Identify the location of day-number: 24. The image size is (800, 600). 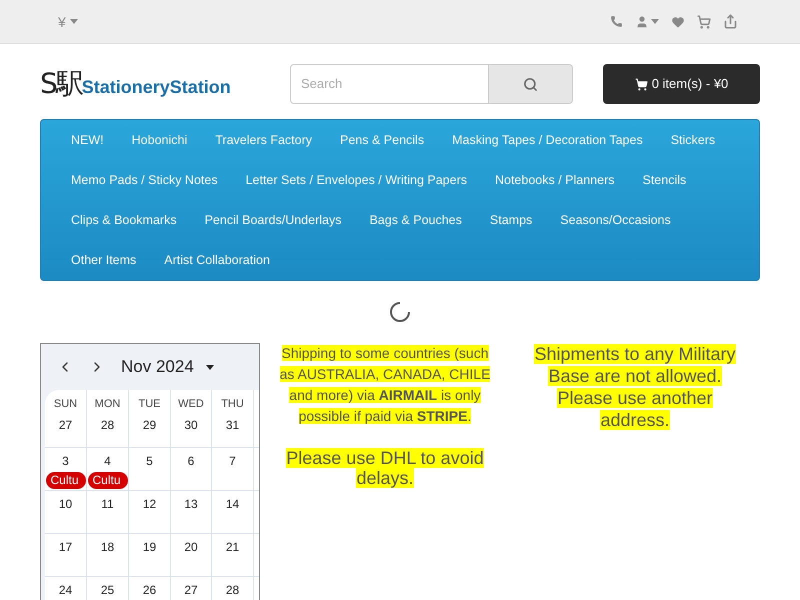
(65, 590).